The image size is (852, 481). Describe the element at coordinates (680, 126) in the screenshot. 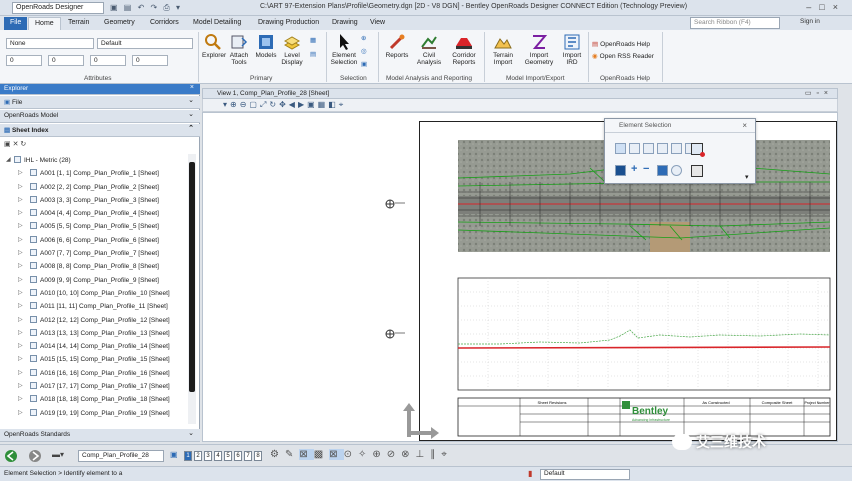

I see `dialog-header: Element Selection ×` at that location.